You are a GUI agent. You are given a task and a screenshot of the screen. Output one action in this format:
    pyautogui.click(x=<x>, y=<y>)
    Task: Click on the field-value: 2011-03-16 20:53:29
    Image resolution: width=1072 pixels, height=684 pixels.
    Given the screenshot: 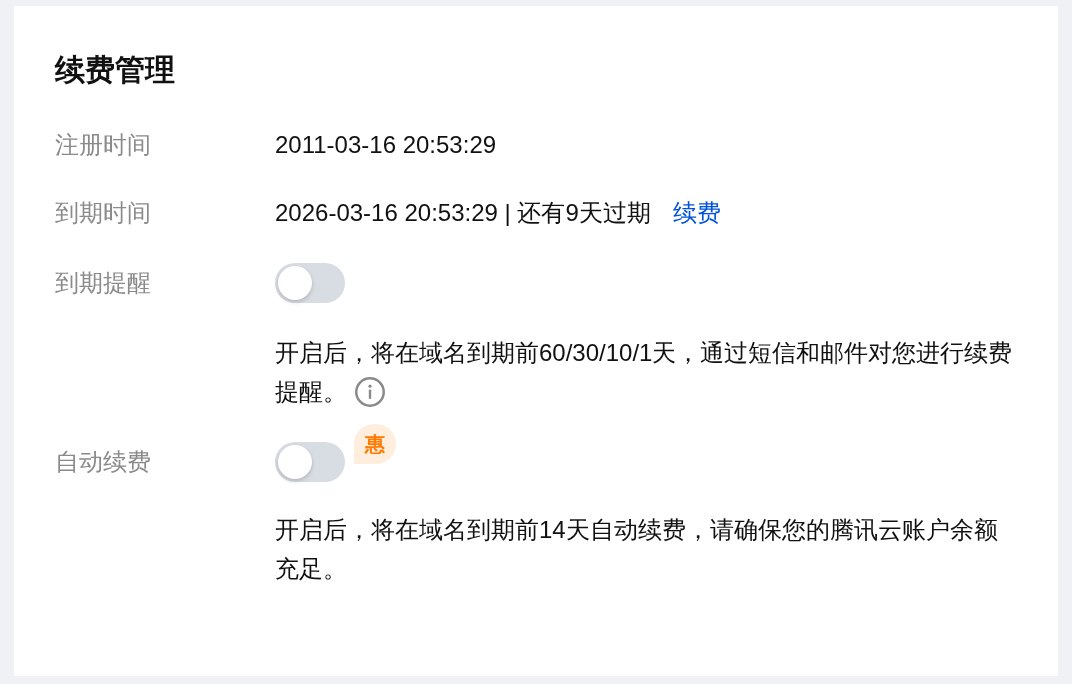 What is the action you would take?
    pyautogui.click(x=386, y=145)
    